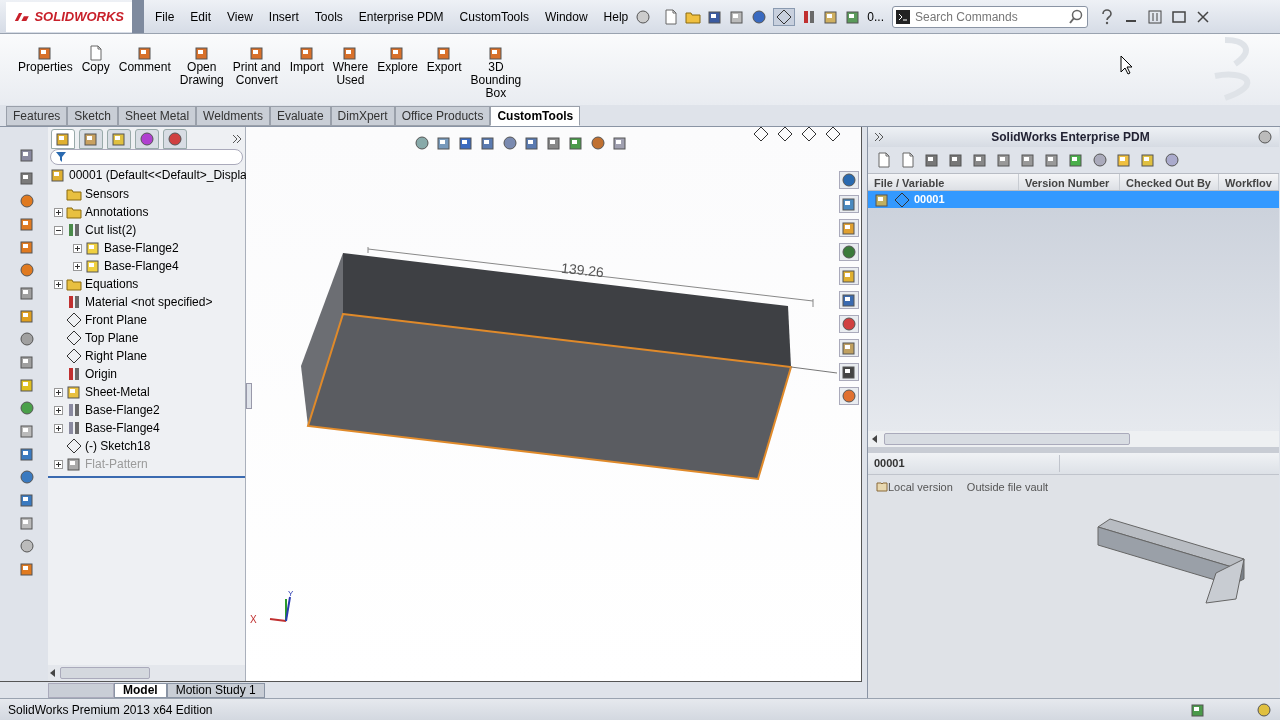  I want to click on new-document-icon, so click(671, 16).